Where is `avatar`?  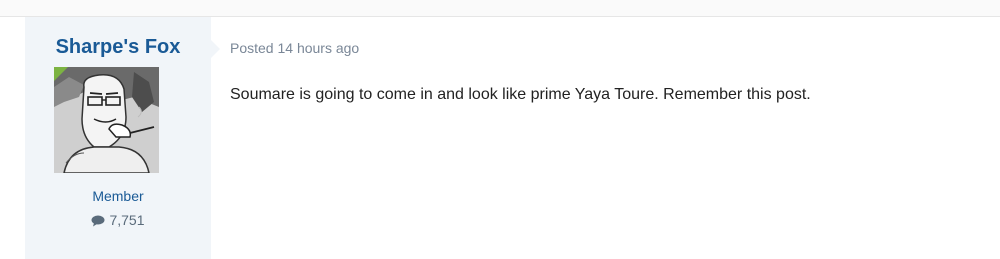 avatar is located at coordinates (106, 120).